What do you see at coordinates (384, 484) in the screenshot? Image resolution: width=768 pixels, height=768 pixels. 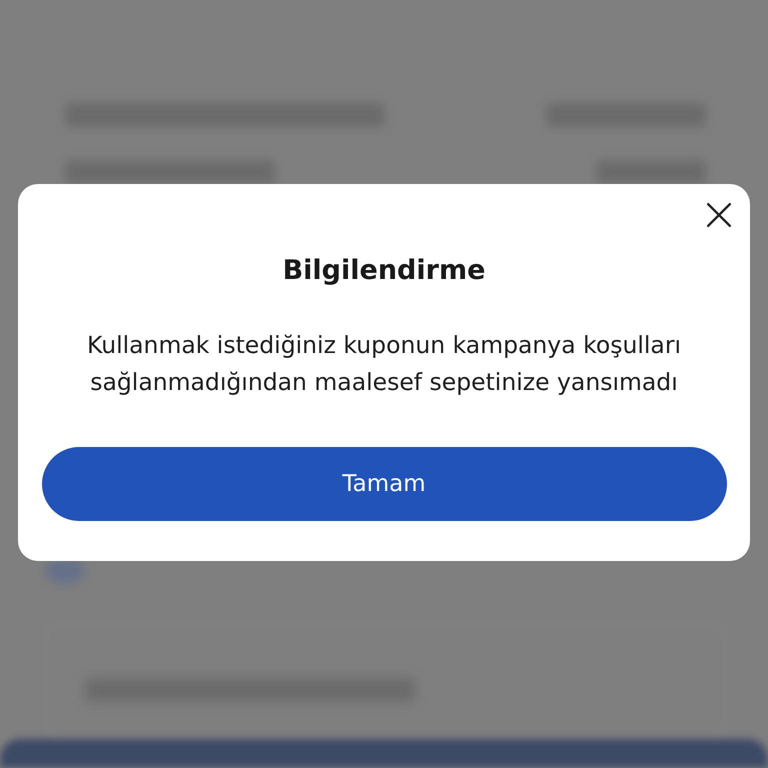 I see `ok-button: Tamam` at bounding box center [384, 484].